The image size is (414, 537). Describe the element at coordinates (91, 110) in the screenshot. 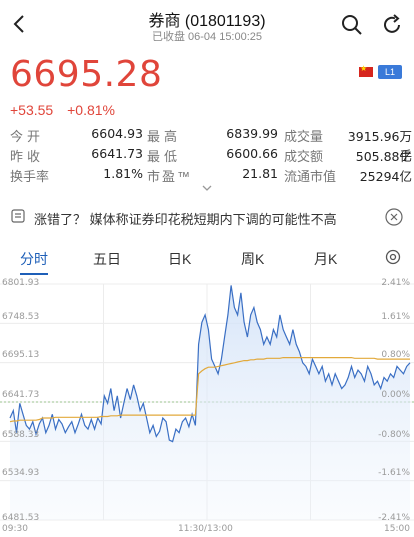

I see `change-percent: +0.81%` at that location.